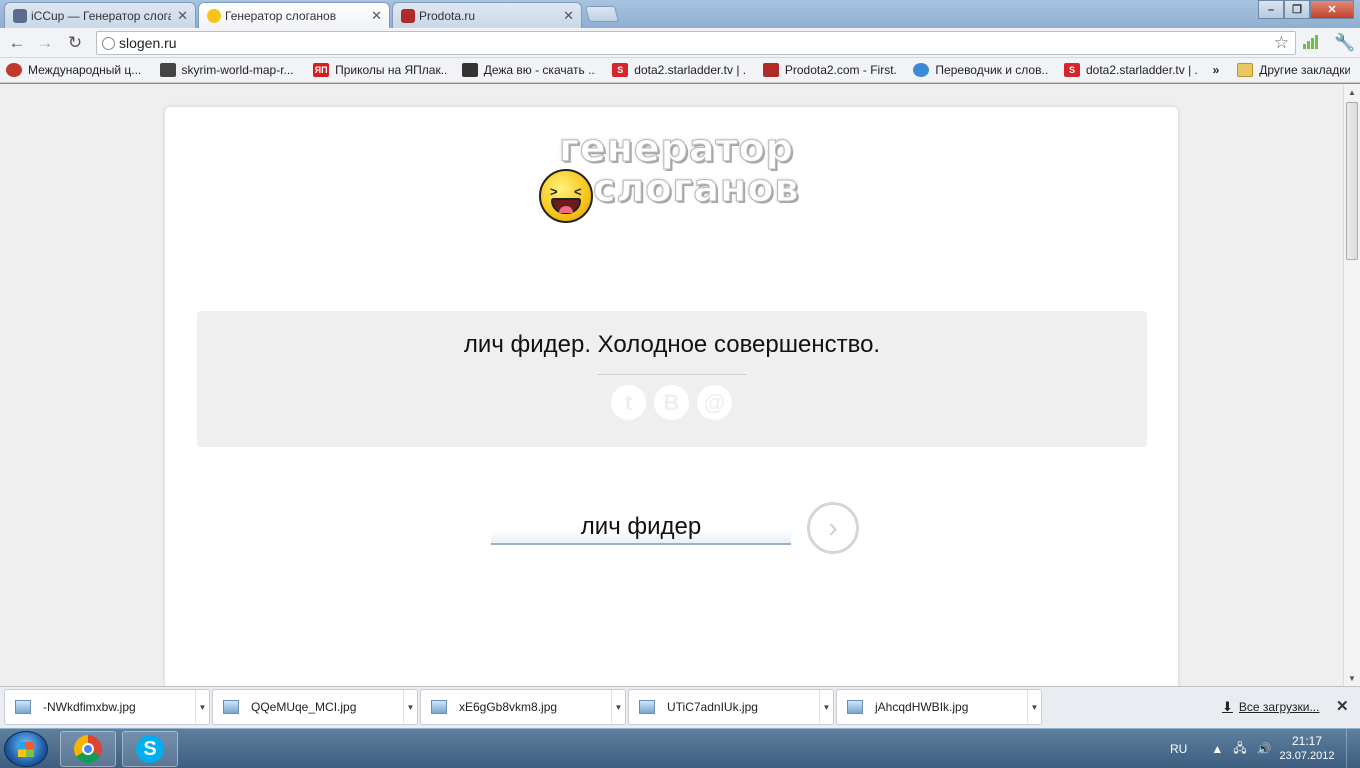 The width and height of the screenshot is (1360, 768). What do you see at coordinates (1271, 9) in the screenshot?
I see `minimize-button: –` at bounding box center [1271, 9].